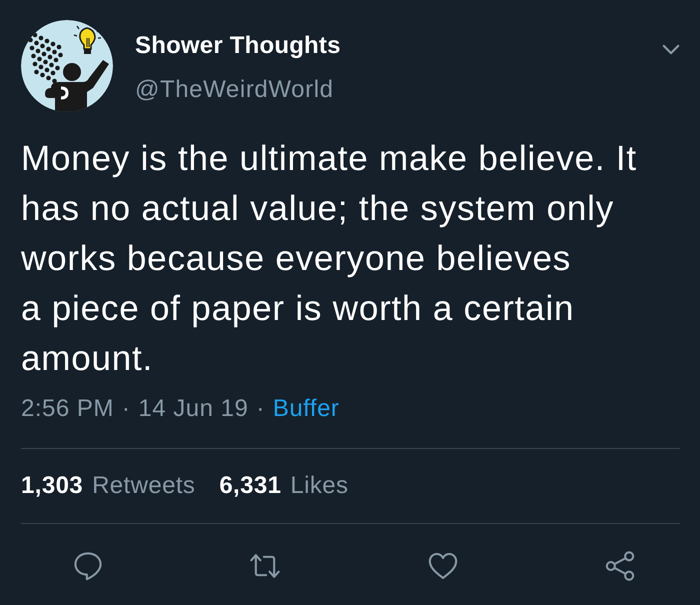 The image size is (700, 605). I want to click on shower-avatar-icon, so click(67, 66).